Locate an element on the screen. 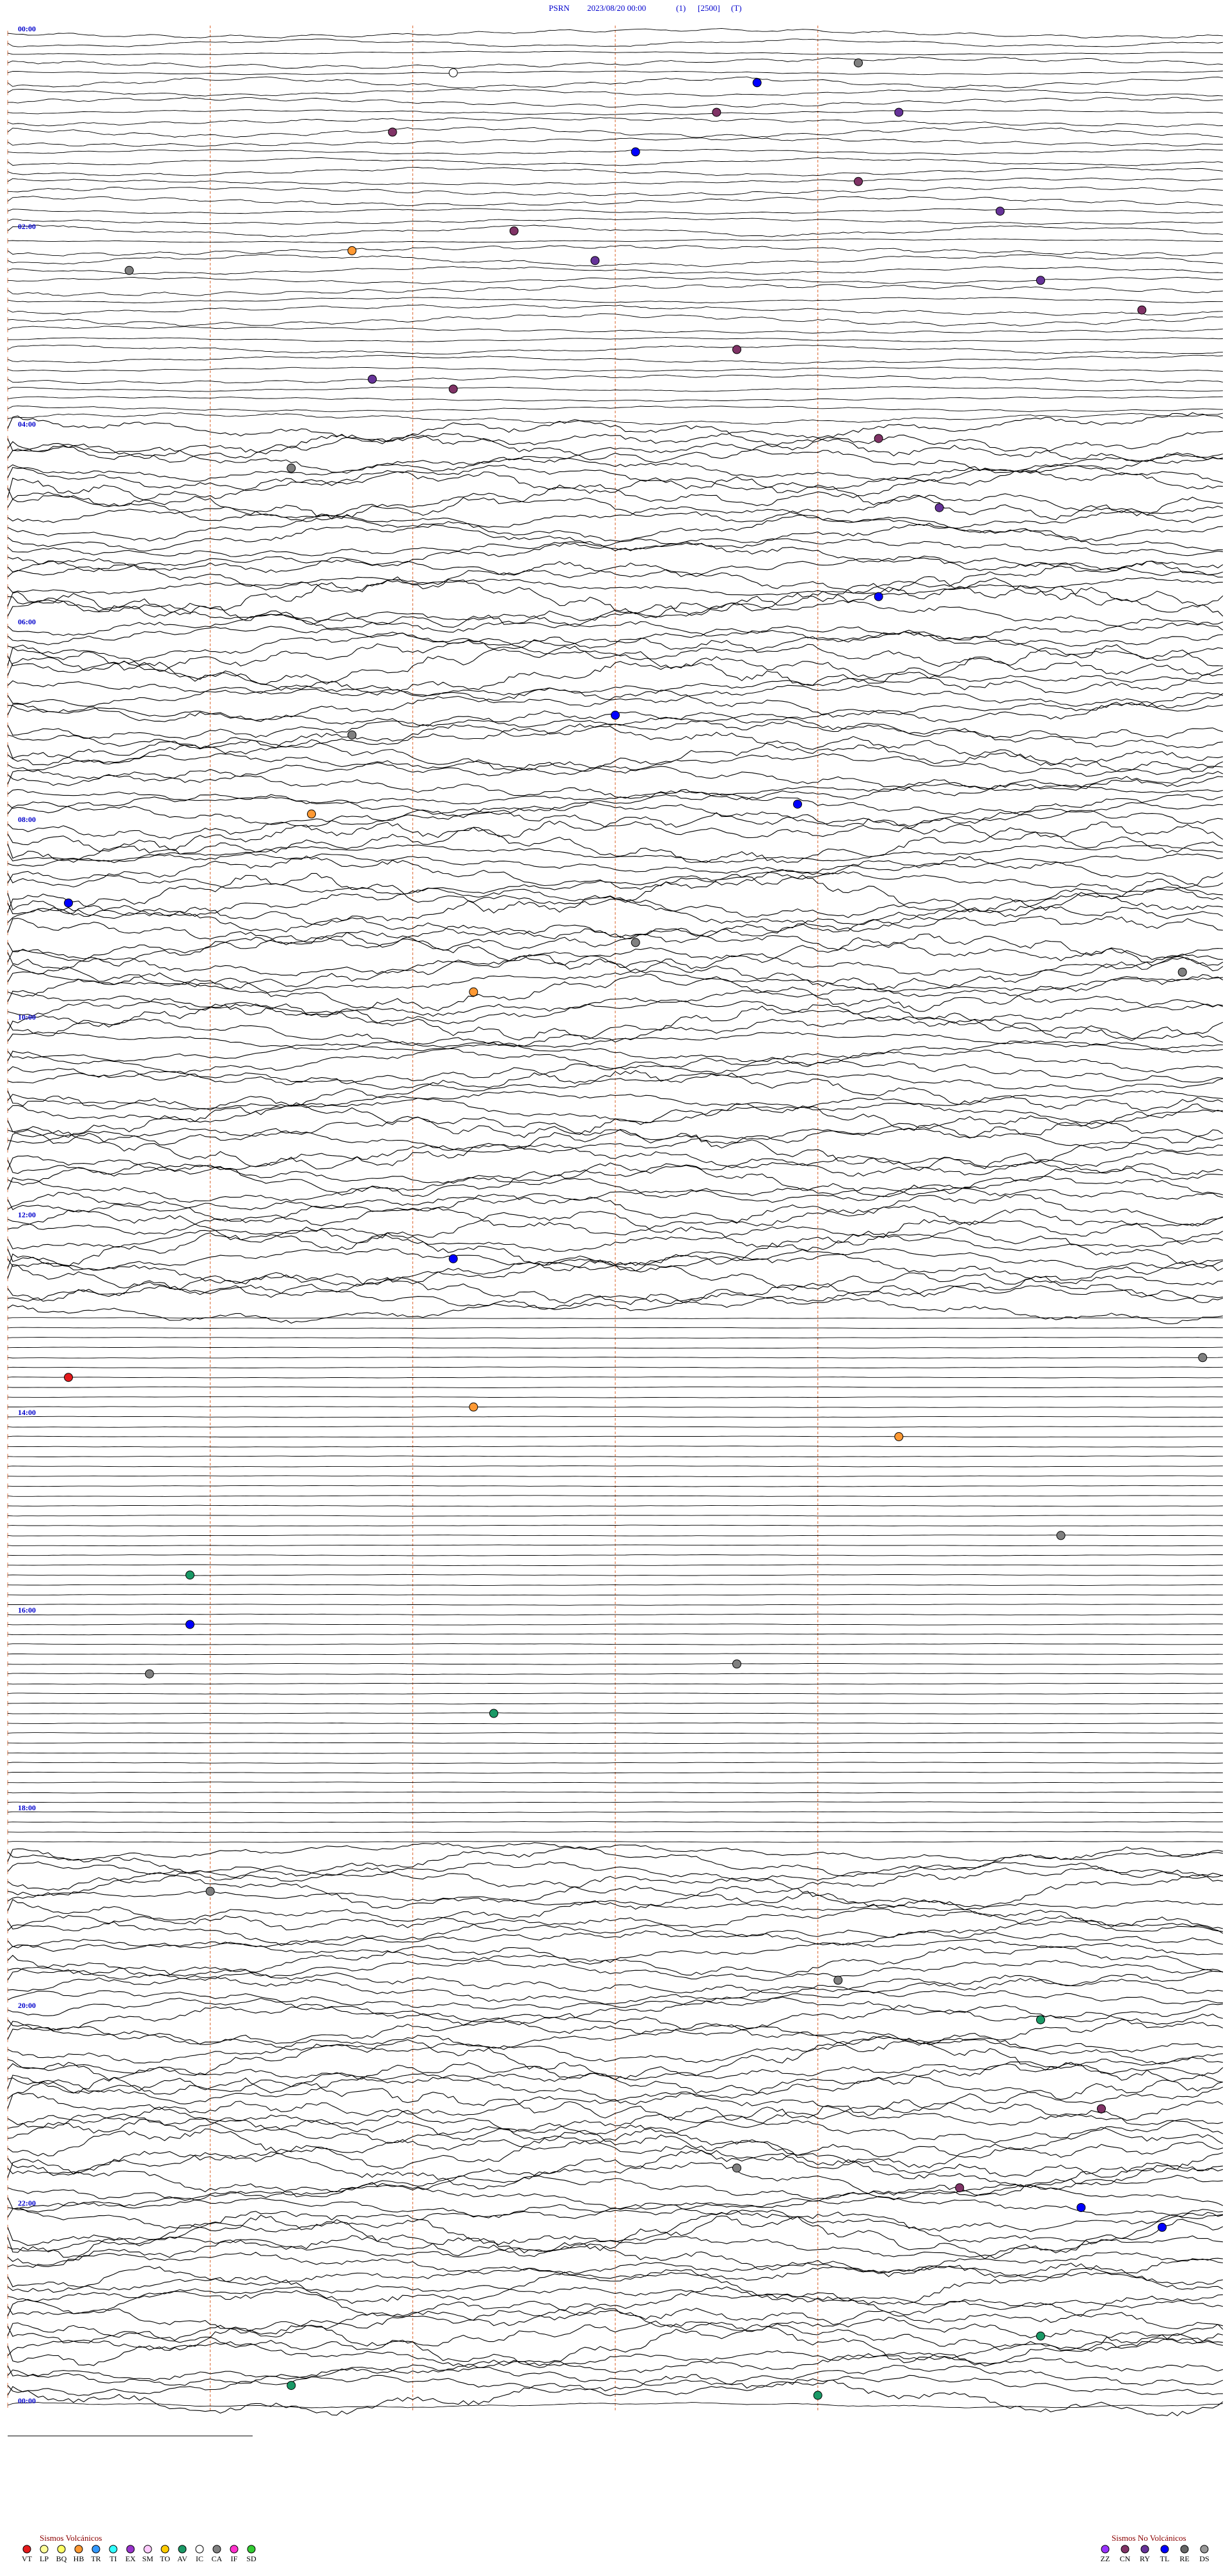  legend-code-to: TO is located at coordinates (165, 2558).